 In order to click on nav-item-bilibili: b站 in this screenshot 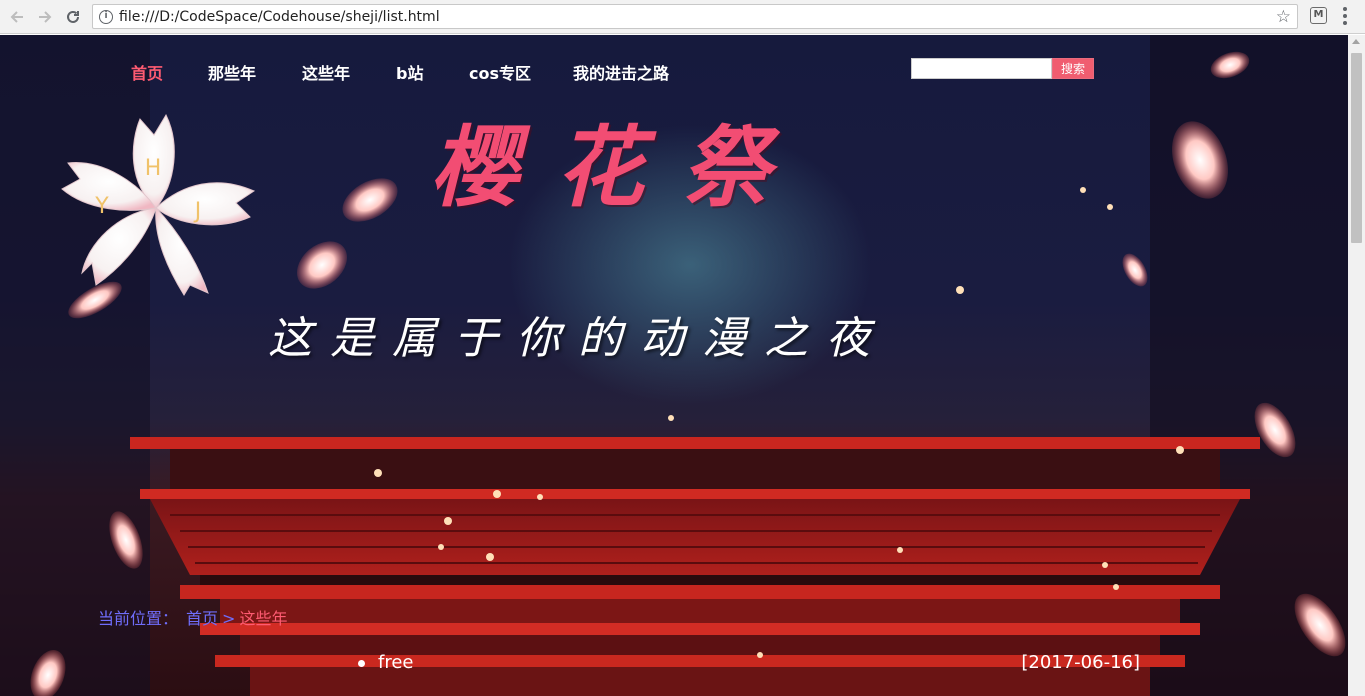, I will do `click(409, 72)`.